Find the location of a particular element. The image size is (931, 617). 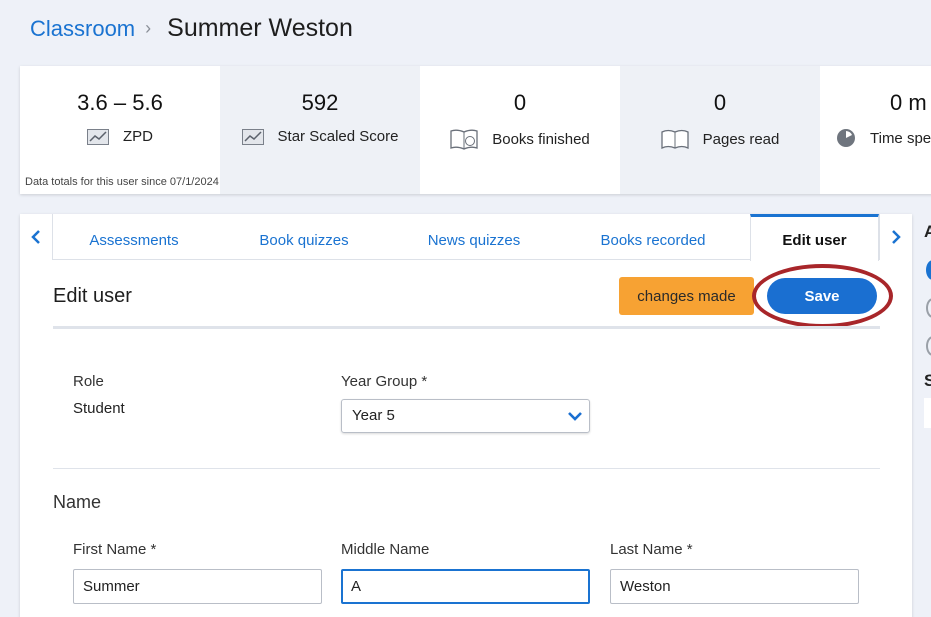

stat-time-spent: 0 m Time spe is located at coordinates (875, 130).